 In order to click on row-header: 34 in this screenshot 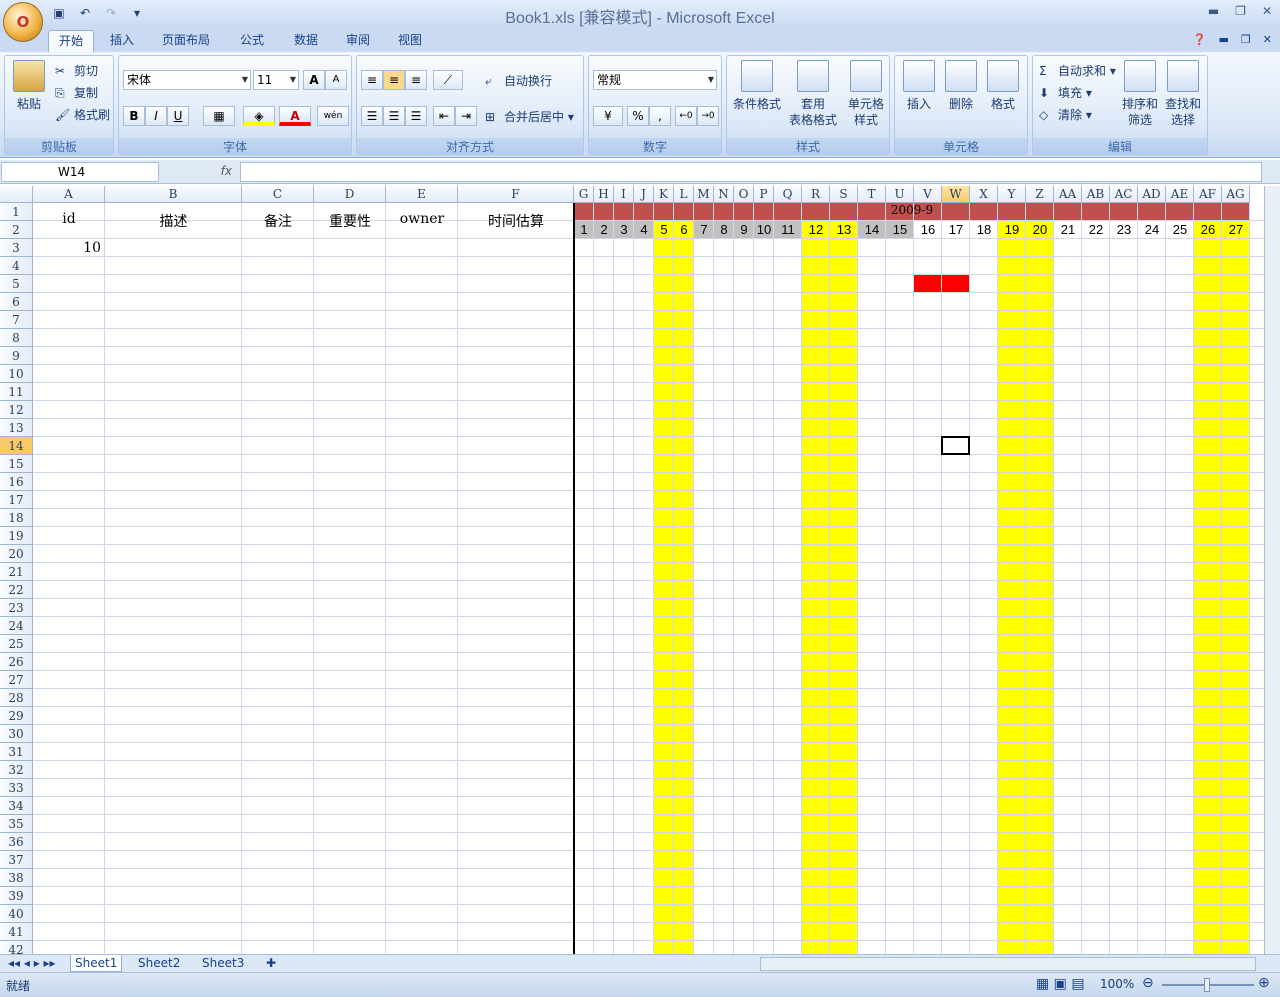, I will do `click(16, 806)`.